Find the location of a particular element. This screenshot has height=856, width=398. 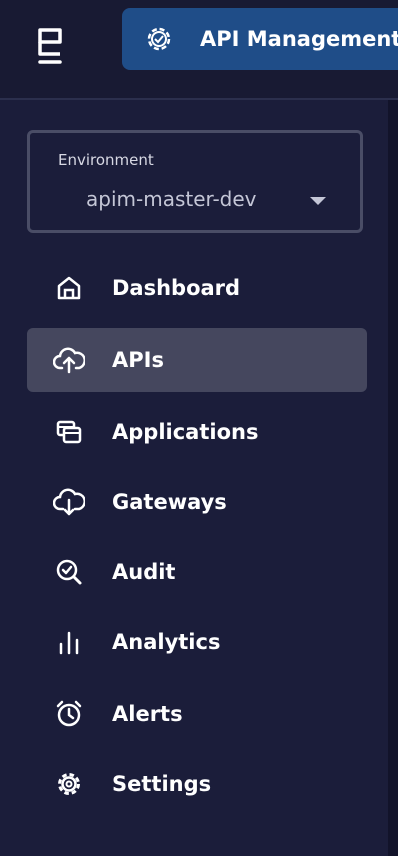

sidebar-item-label: Settings is located at coordinates (162, 784).